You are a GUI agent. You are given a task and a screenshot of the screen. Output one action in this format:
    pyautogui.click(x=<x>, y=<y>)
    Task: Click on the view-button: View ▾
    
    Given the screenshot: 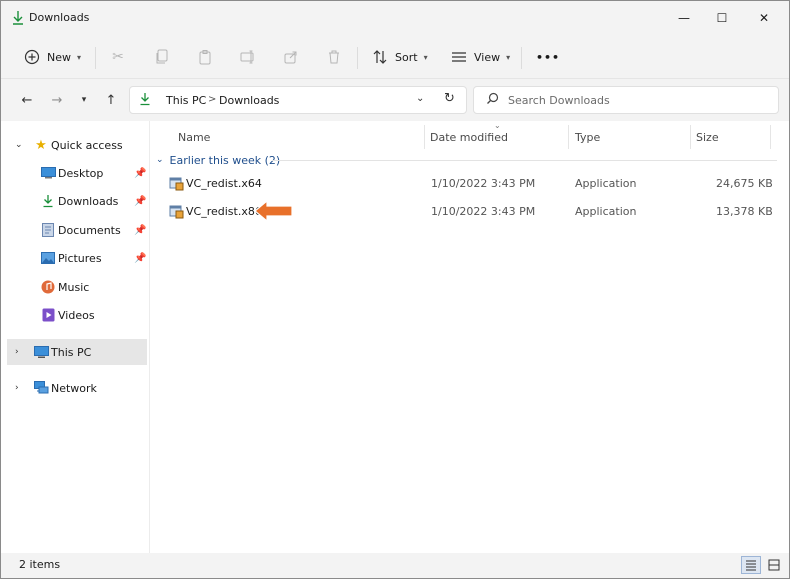 What is the action you would take?
    pyautogui.click(x=480, y=57)
    